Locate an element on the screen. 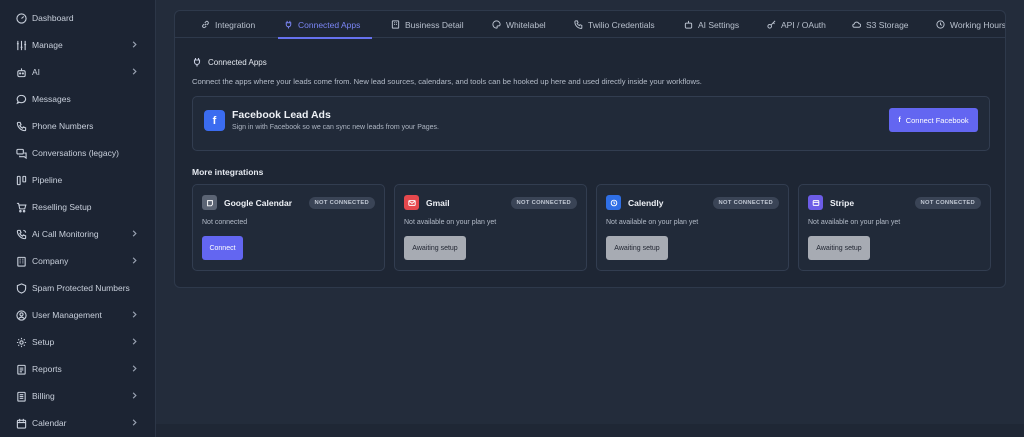 This screenshot has width=1024, height=437. connect-facebook-button: f Connect Facebook is located at coordinates (933, 120).